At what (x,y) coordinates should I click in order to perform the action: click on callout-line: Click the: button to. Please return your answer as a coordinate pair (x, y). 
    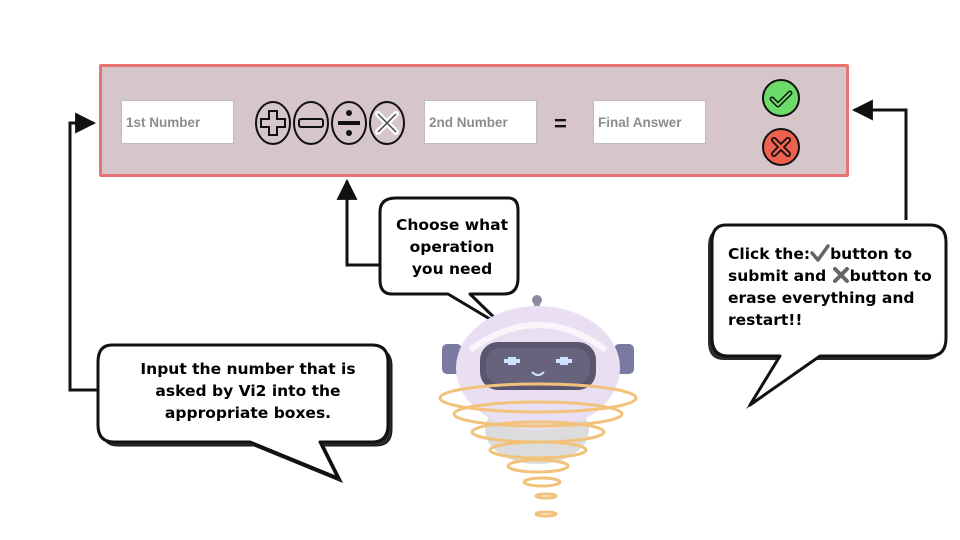
    Looking at the image, I should click on (843, 254).